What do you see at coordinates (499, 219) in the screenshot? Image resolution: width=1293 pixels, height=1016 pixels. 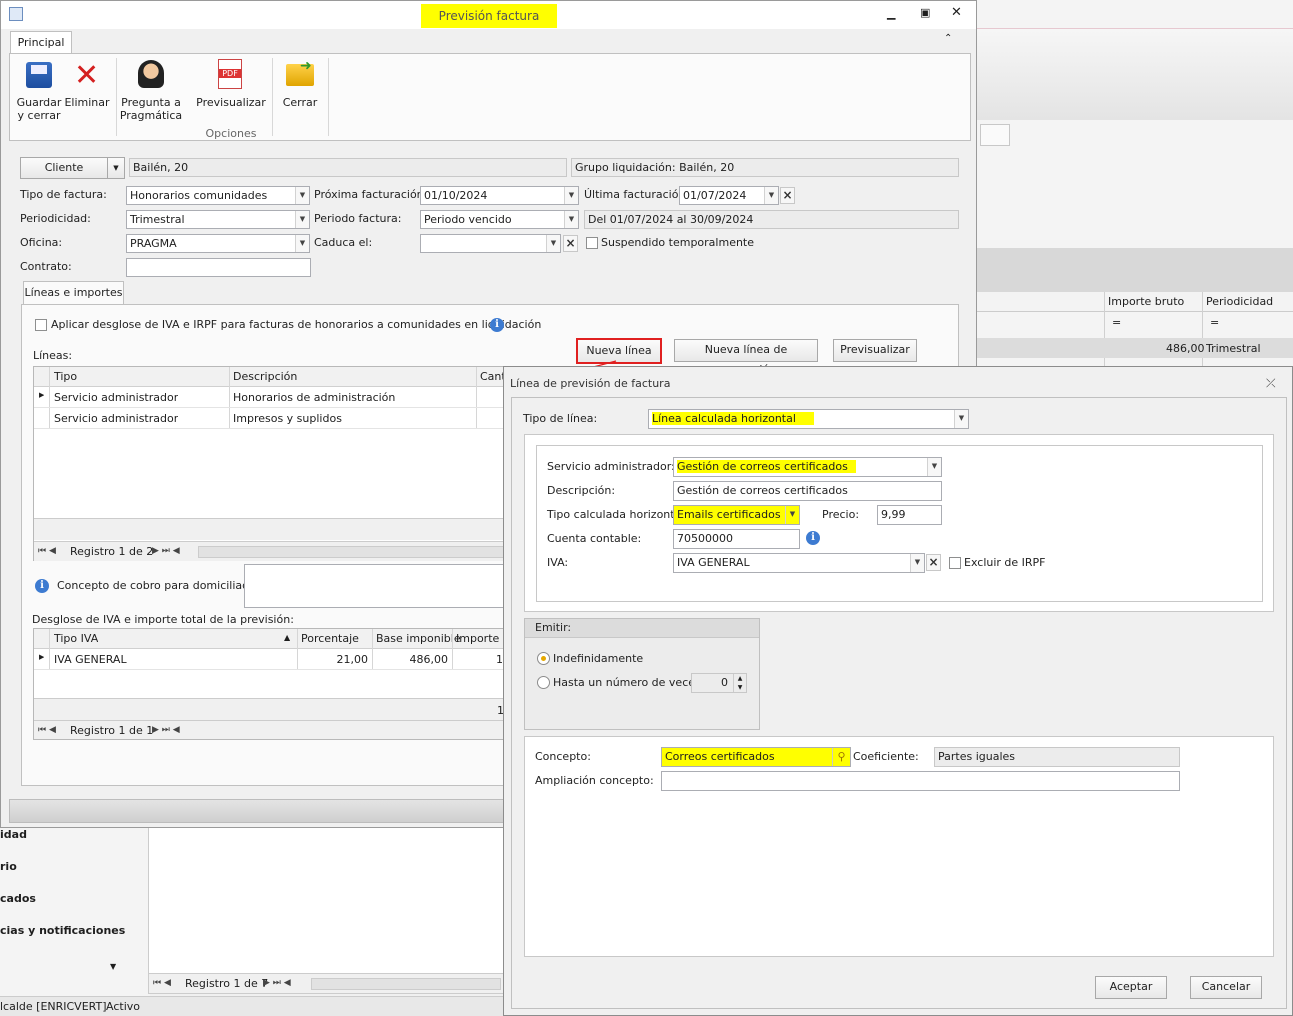 I see `periodo-factura-select: Periodo vencido ▼` at bounding box center [499, 219].